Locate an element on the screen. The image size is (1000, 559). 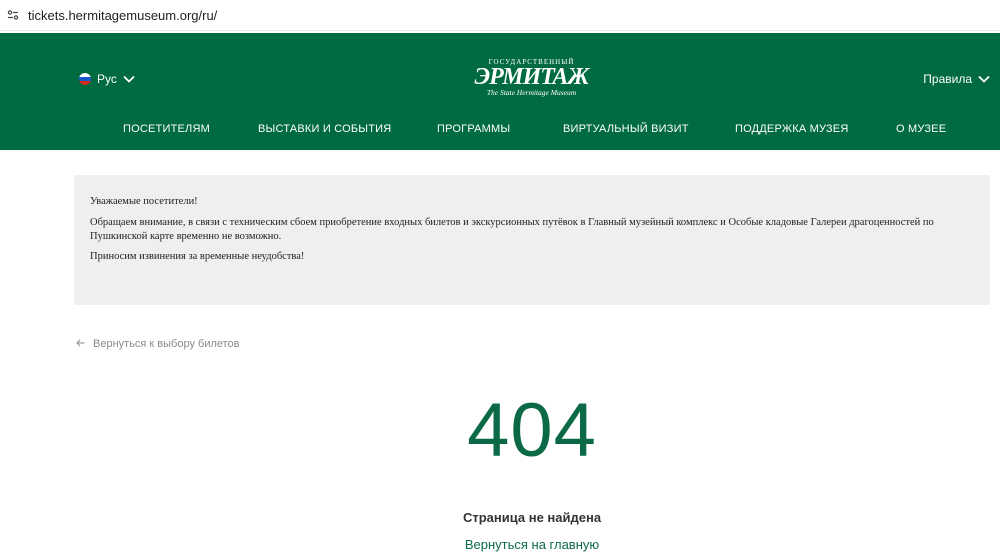
url-text: tickets.hermitagemuseum.org/ru/ is located at coordinates (122, 15).